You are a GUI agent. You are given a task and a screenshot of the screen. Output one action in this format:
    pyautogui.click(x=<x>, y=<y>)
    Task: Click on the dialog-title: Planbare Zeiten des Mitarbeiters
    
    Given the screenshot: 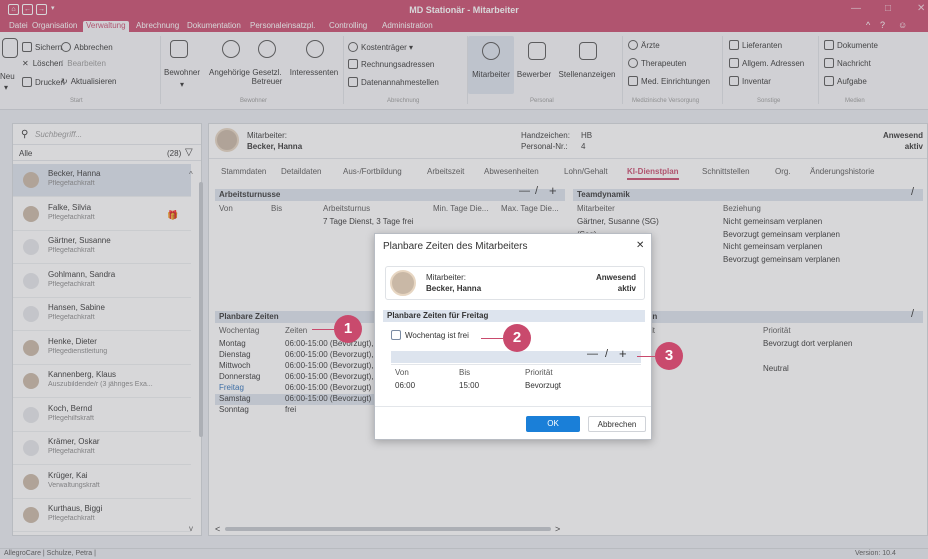 What is the action you would take?
    pyautogui.click(x=455, y=246)
    